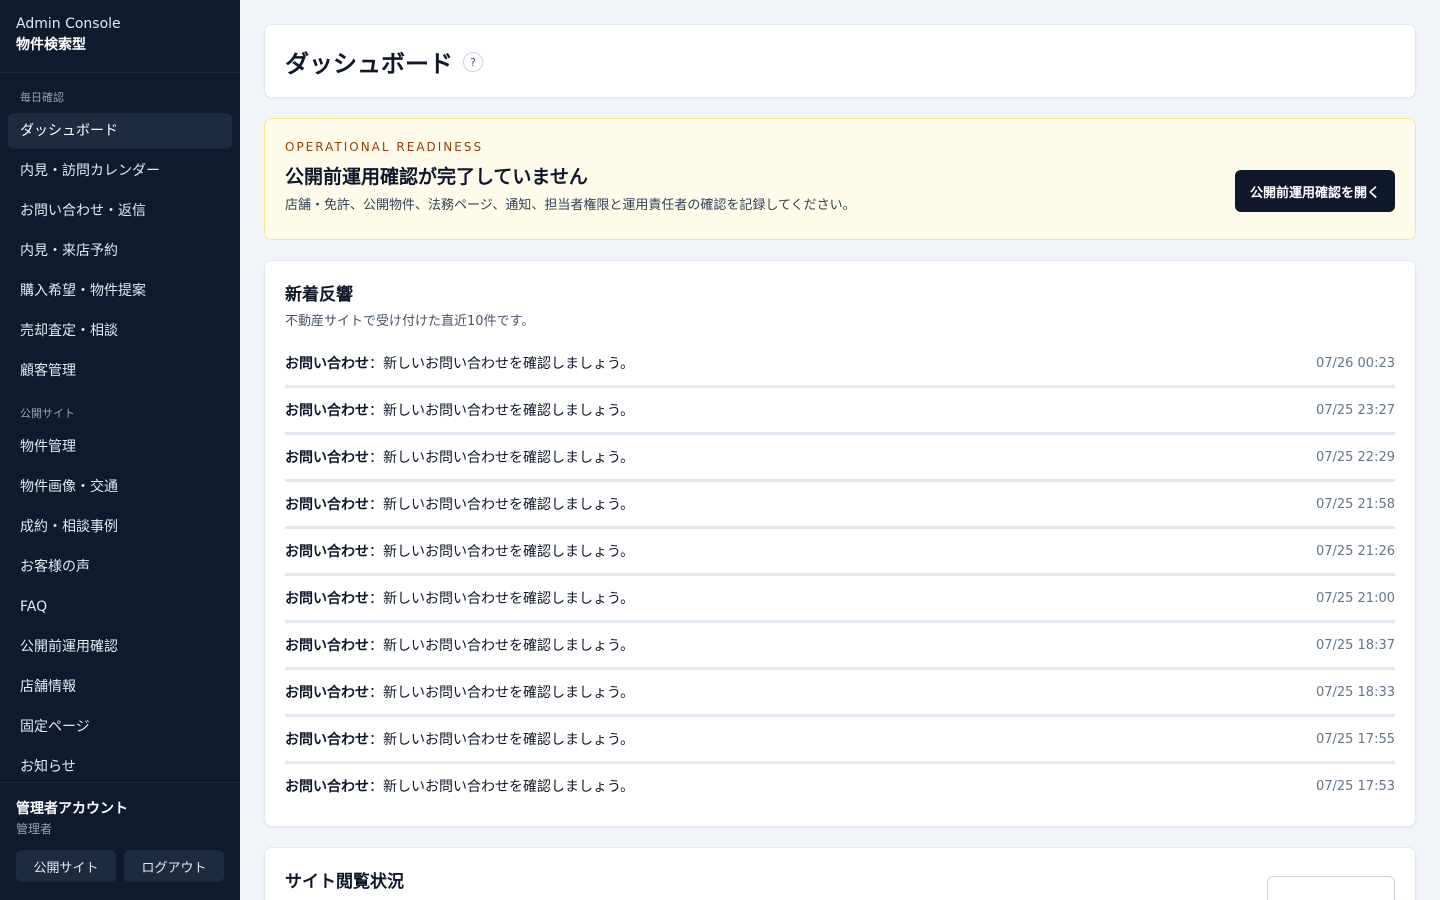 The image size is (1440, 900). What do you see at coordinates (1314, 191) in the screenshot?
I see `open-readiness-button: 公開前運用確認を開く` at bounding box center [1314, 191].